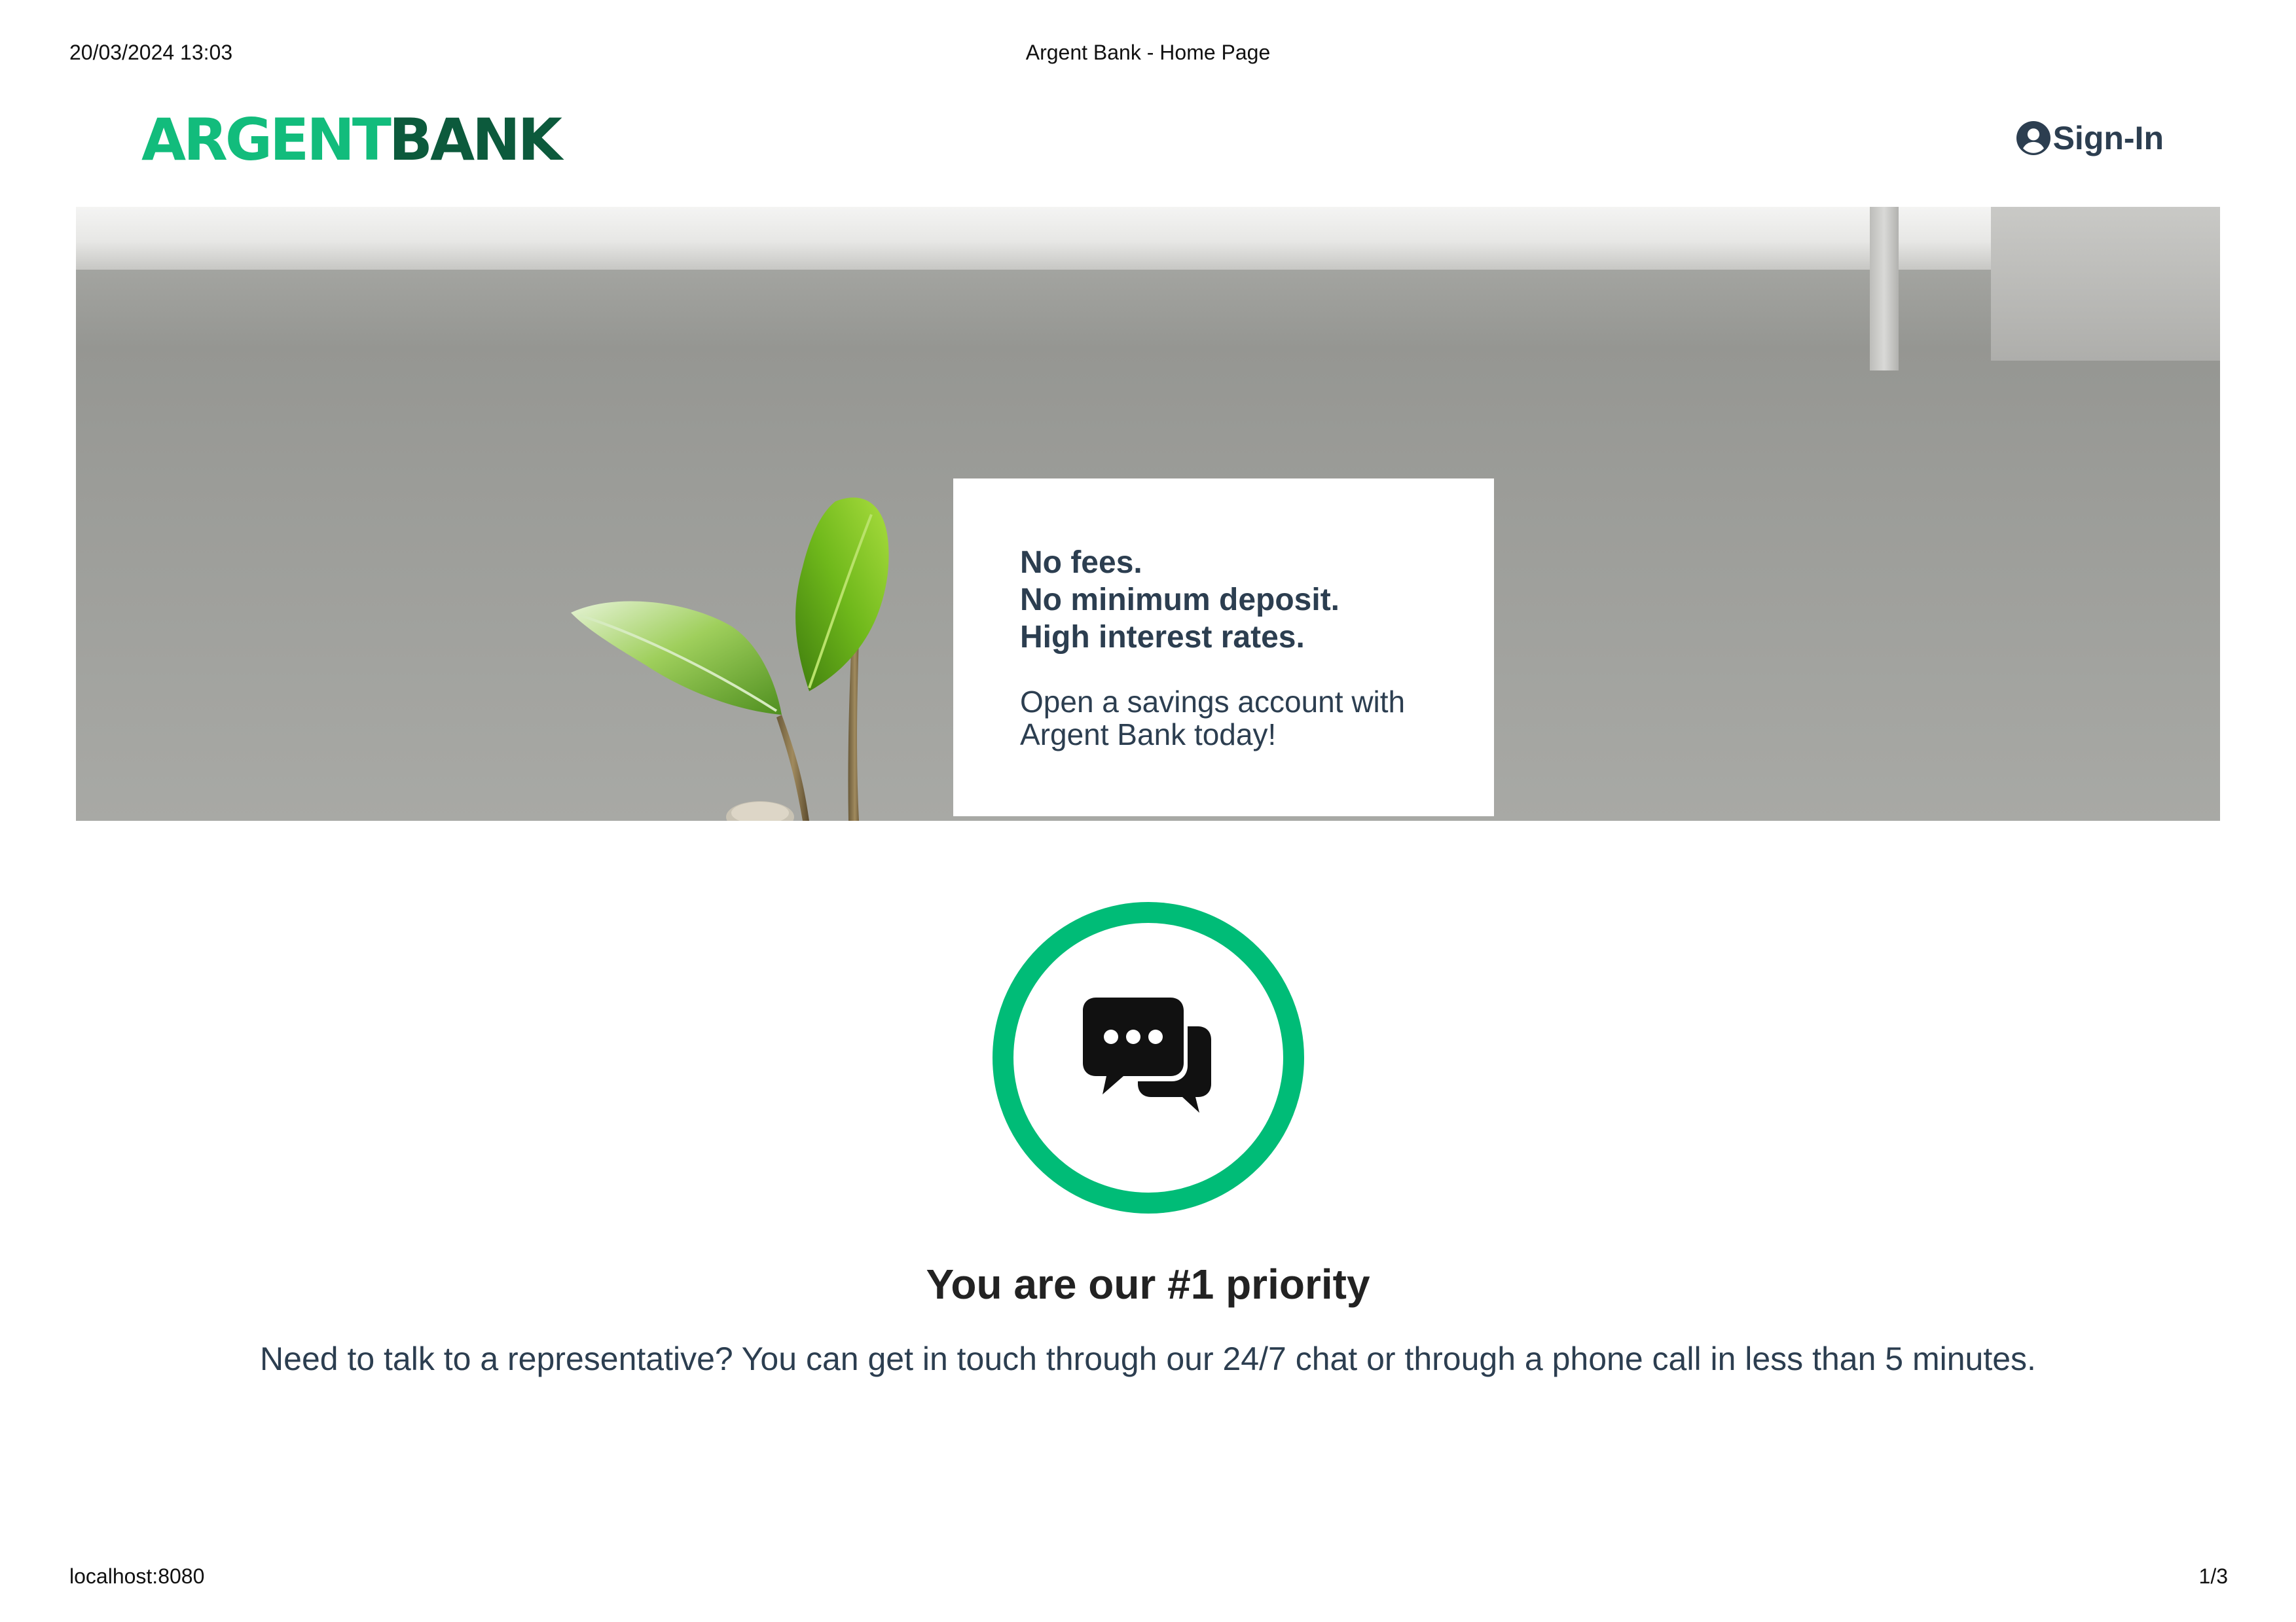  What do you see at coordinates (1148, 52) in the screenshot?
I see `print-page-title: Argent Bank - Home Page` at bounding box center [1148, 52].